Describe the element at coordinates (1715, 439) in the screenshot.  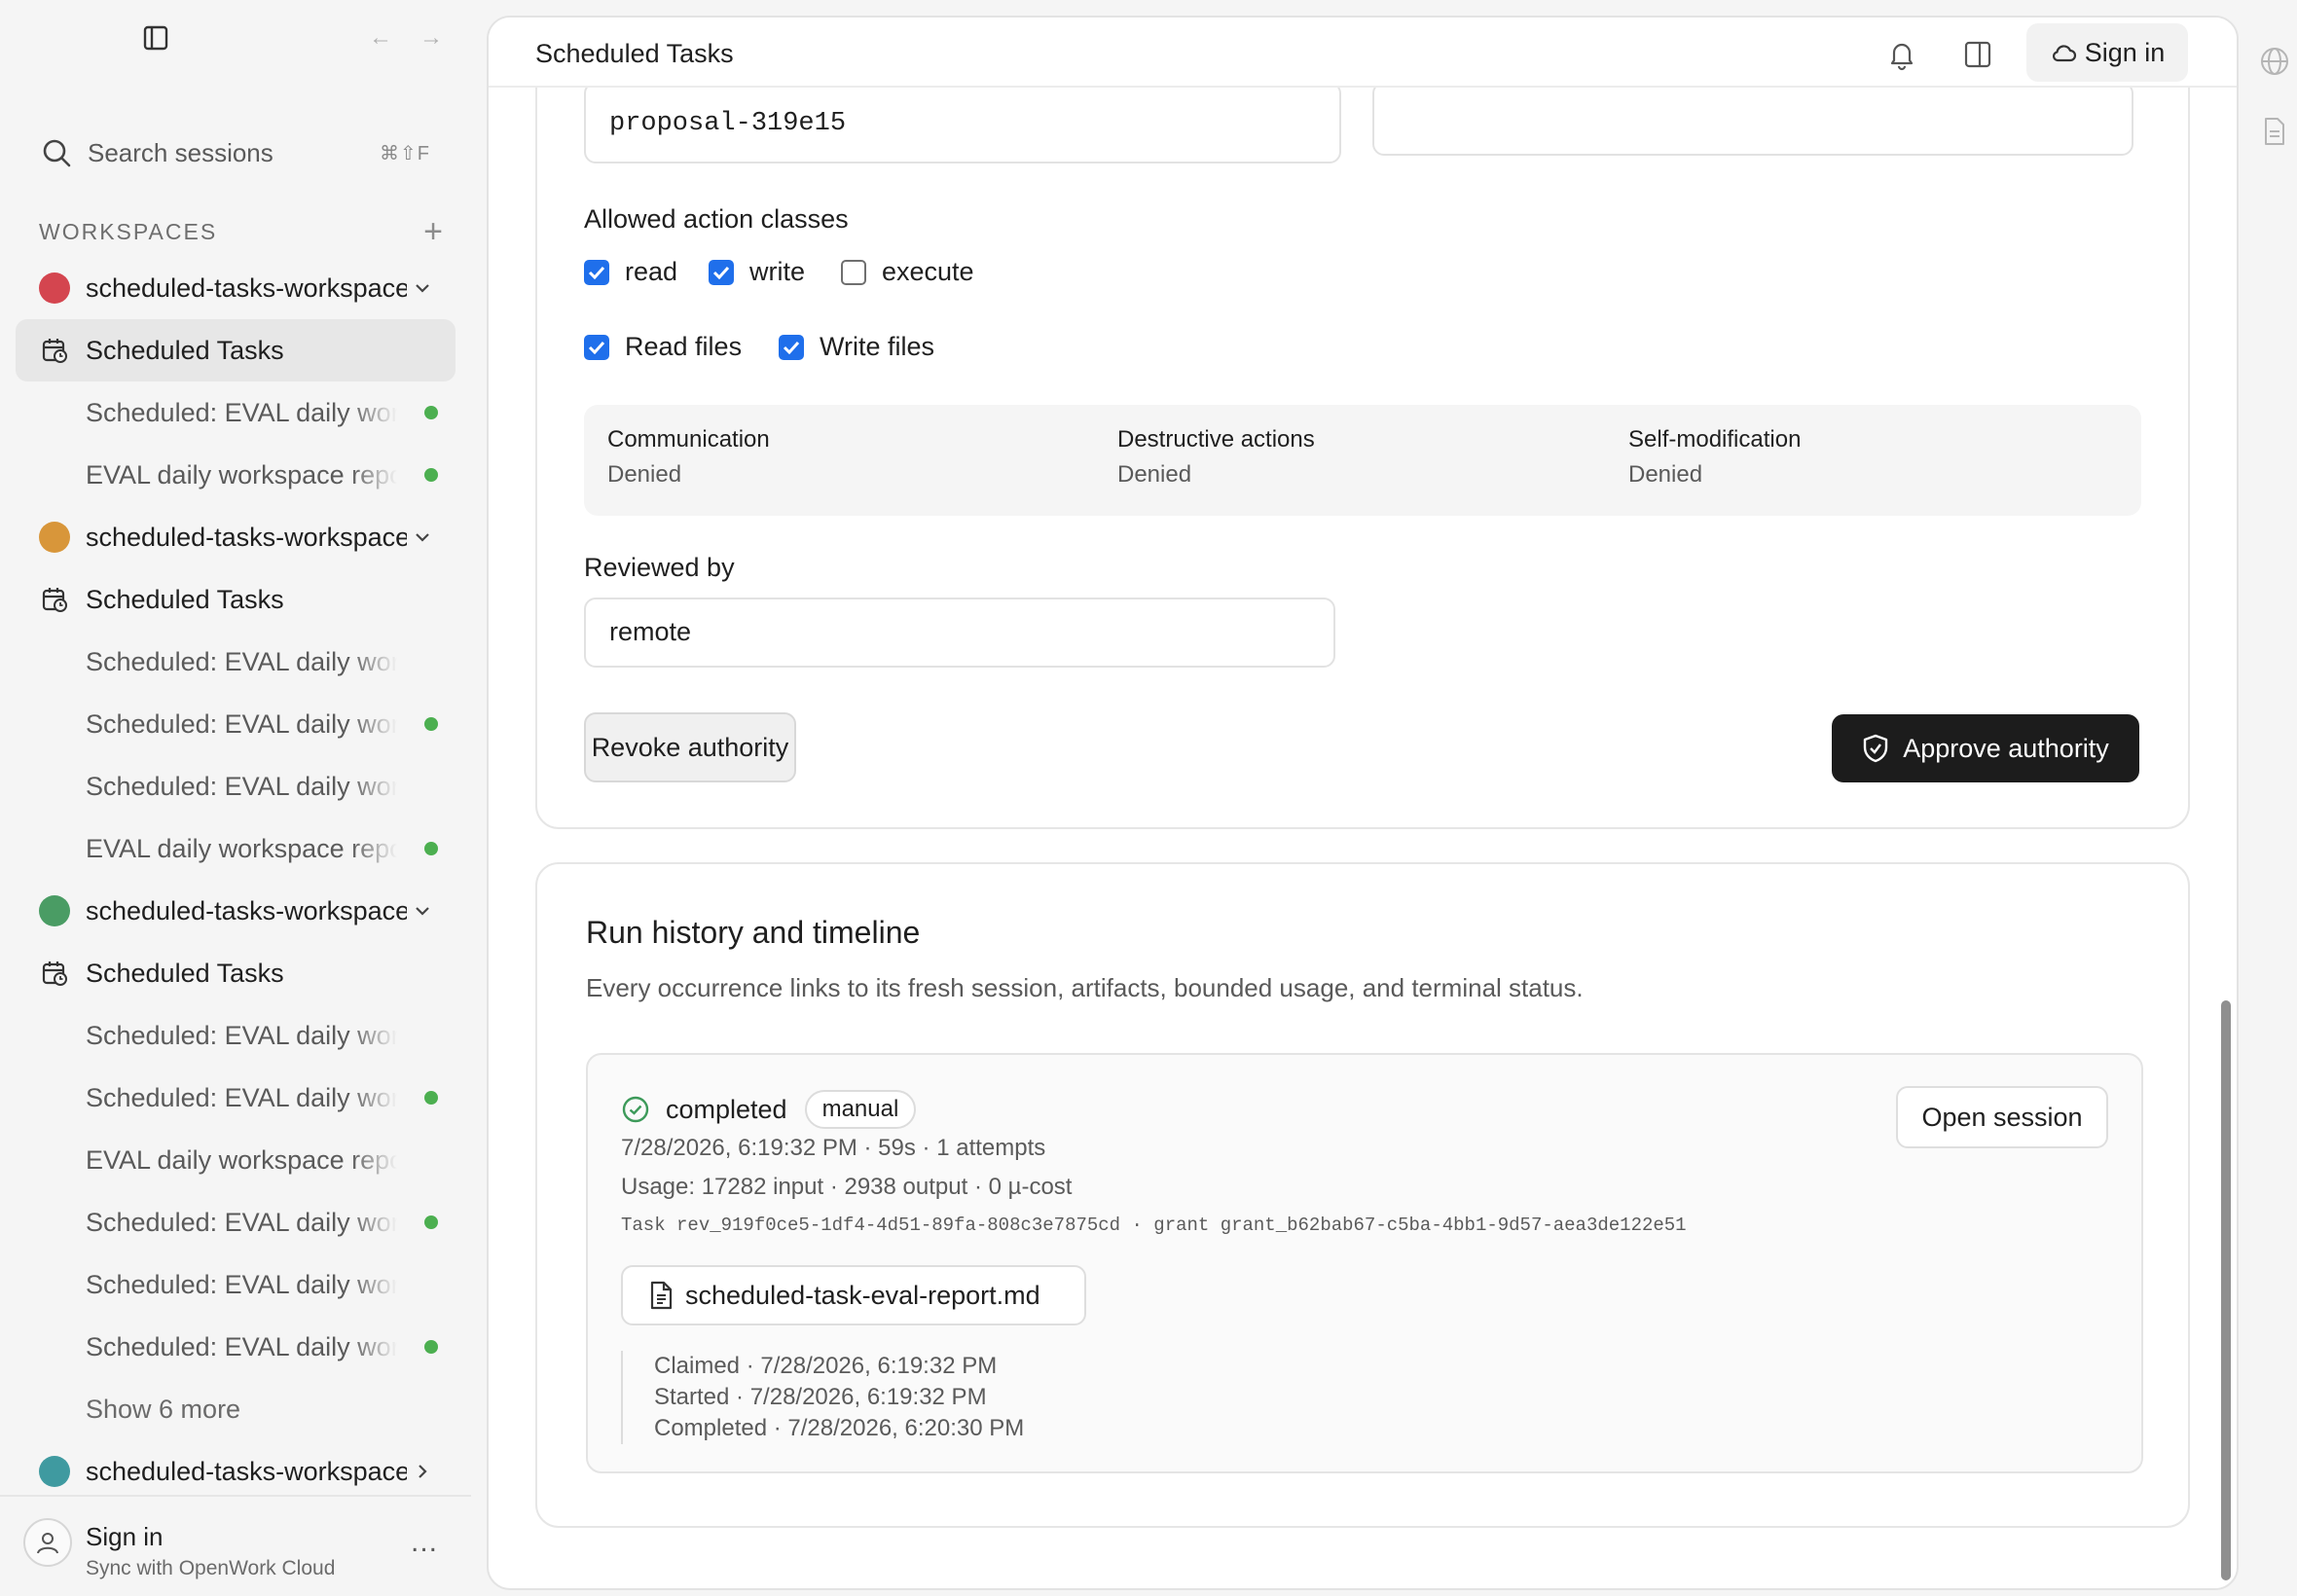
I see `denied-key: Self-modification` at that location.